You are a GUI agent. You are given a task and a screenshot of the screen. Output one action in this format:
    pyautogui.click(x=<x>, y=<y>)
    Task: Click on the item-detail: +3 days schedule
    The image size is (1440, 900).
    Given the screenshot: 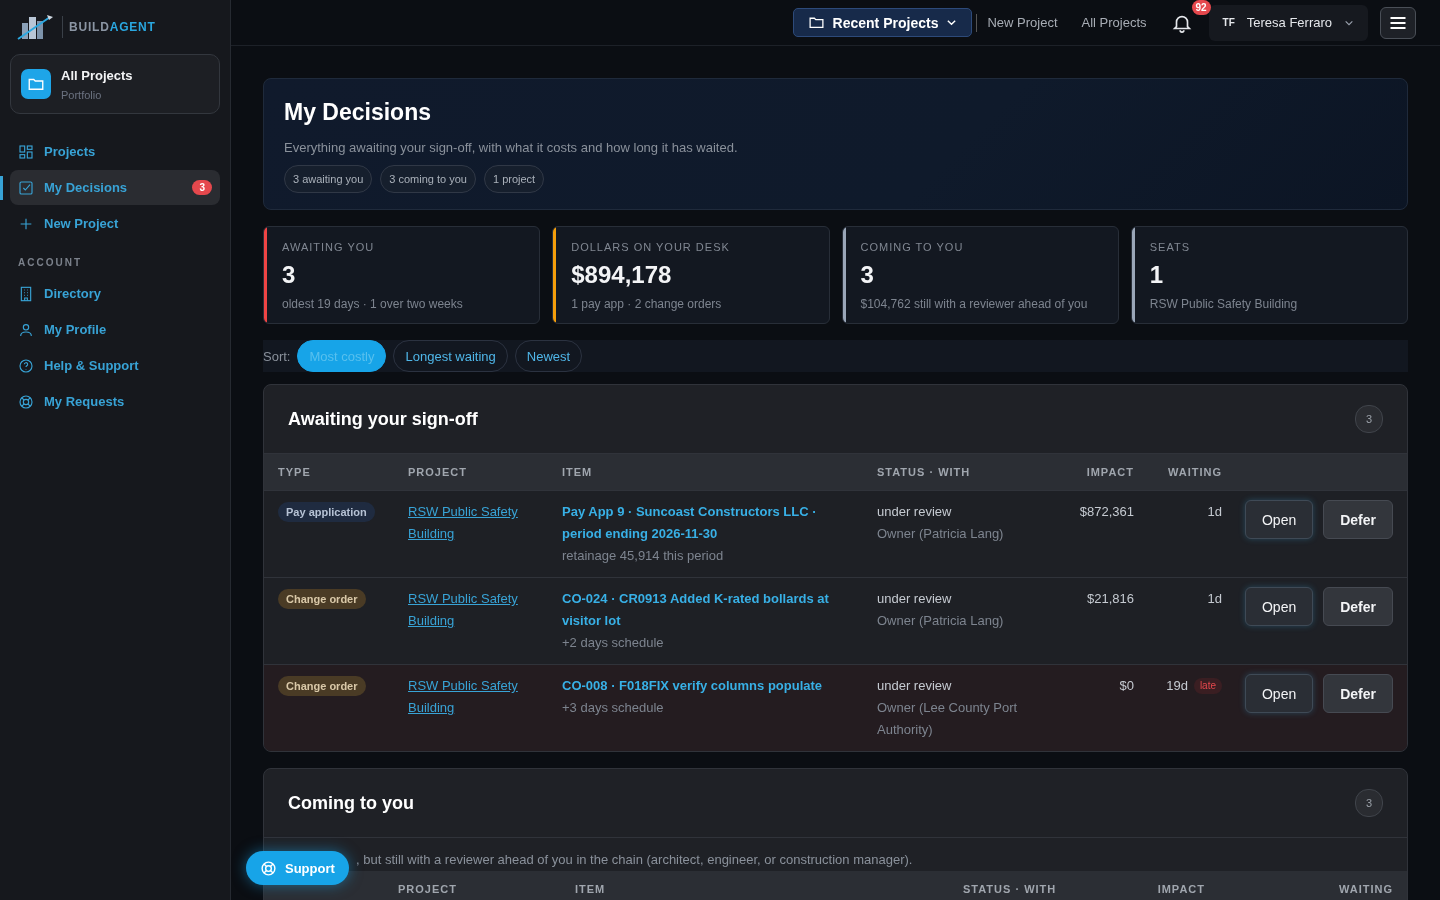 What is the action you would take?
    pyautogui.click(x=613, y=708)
    